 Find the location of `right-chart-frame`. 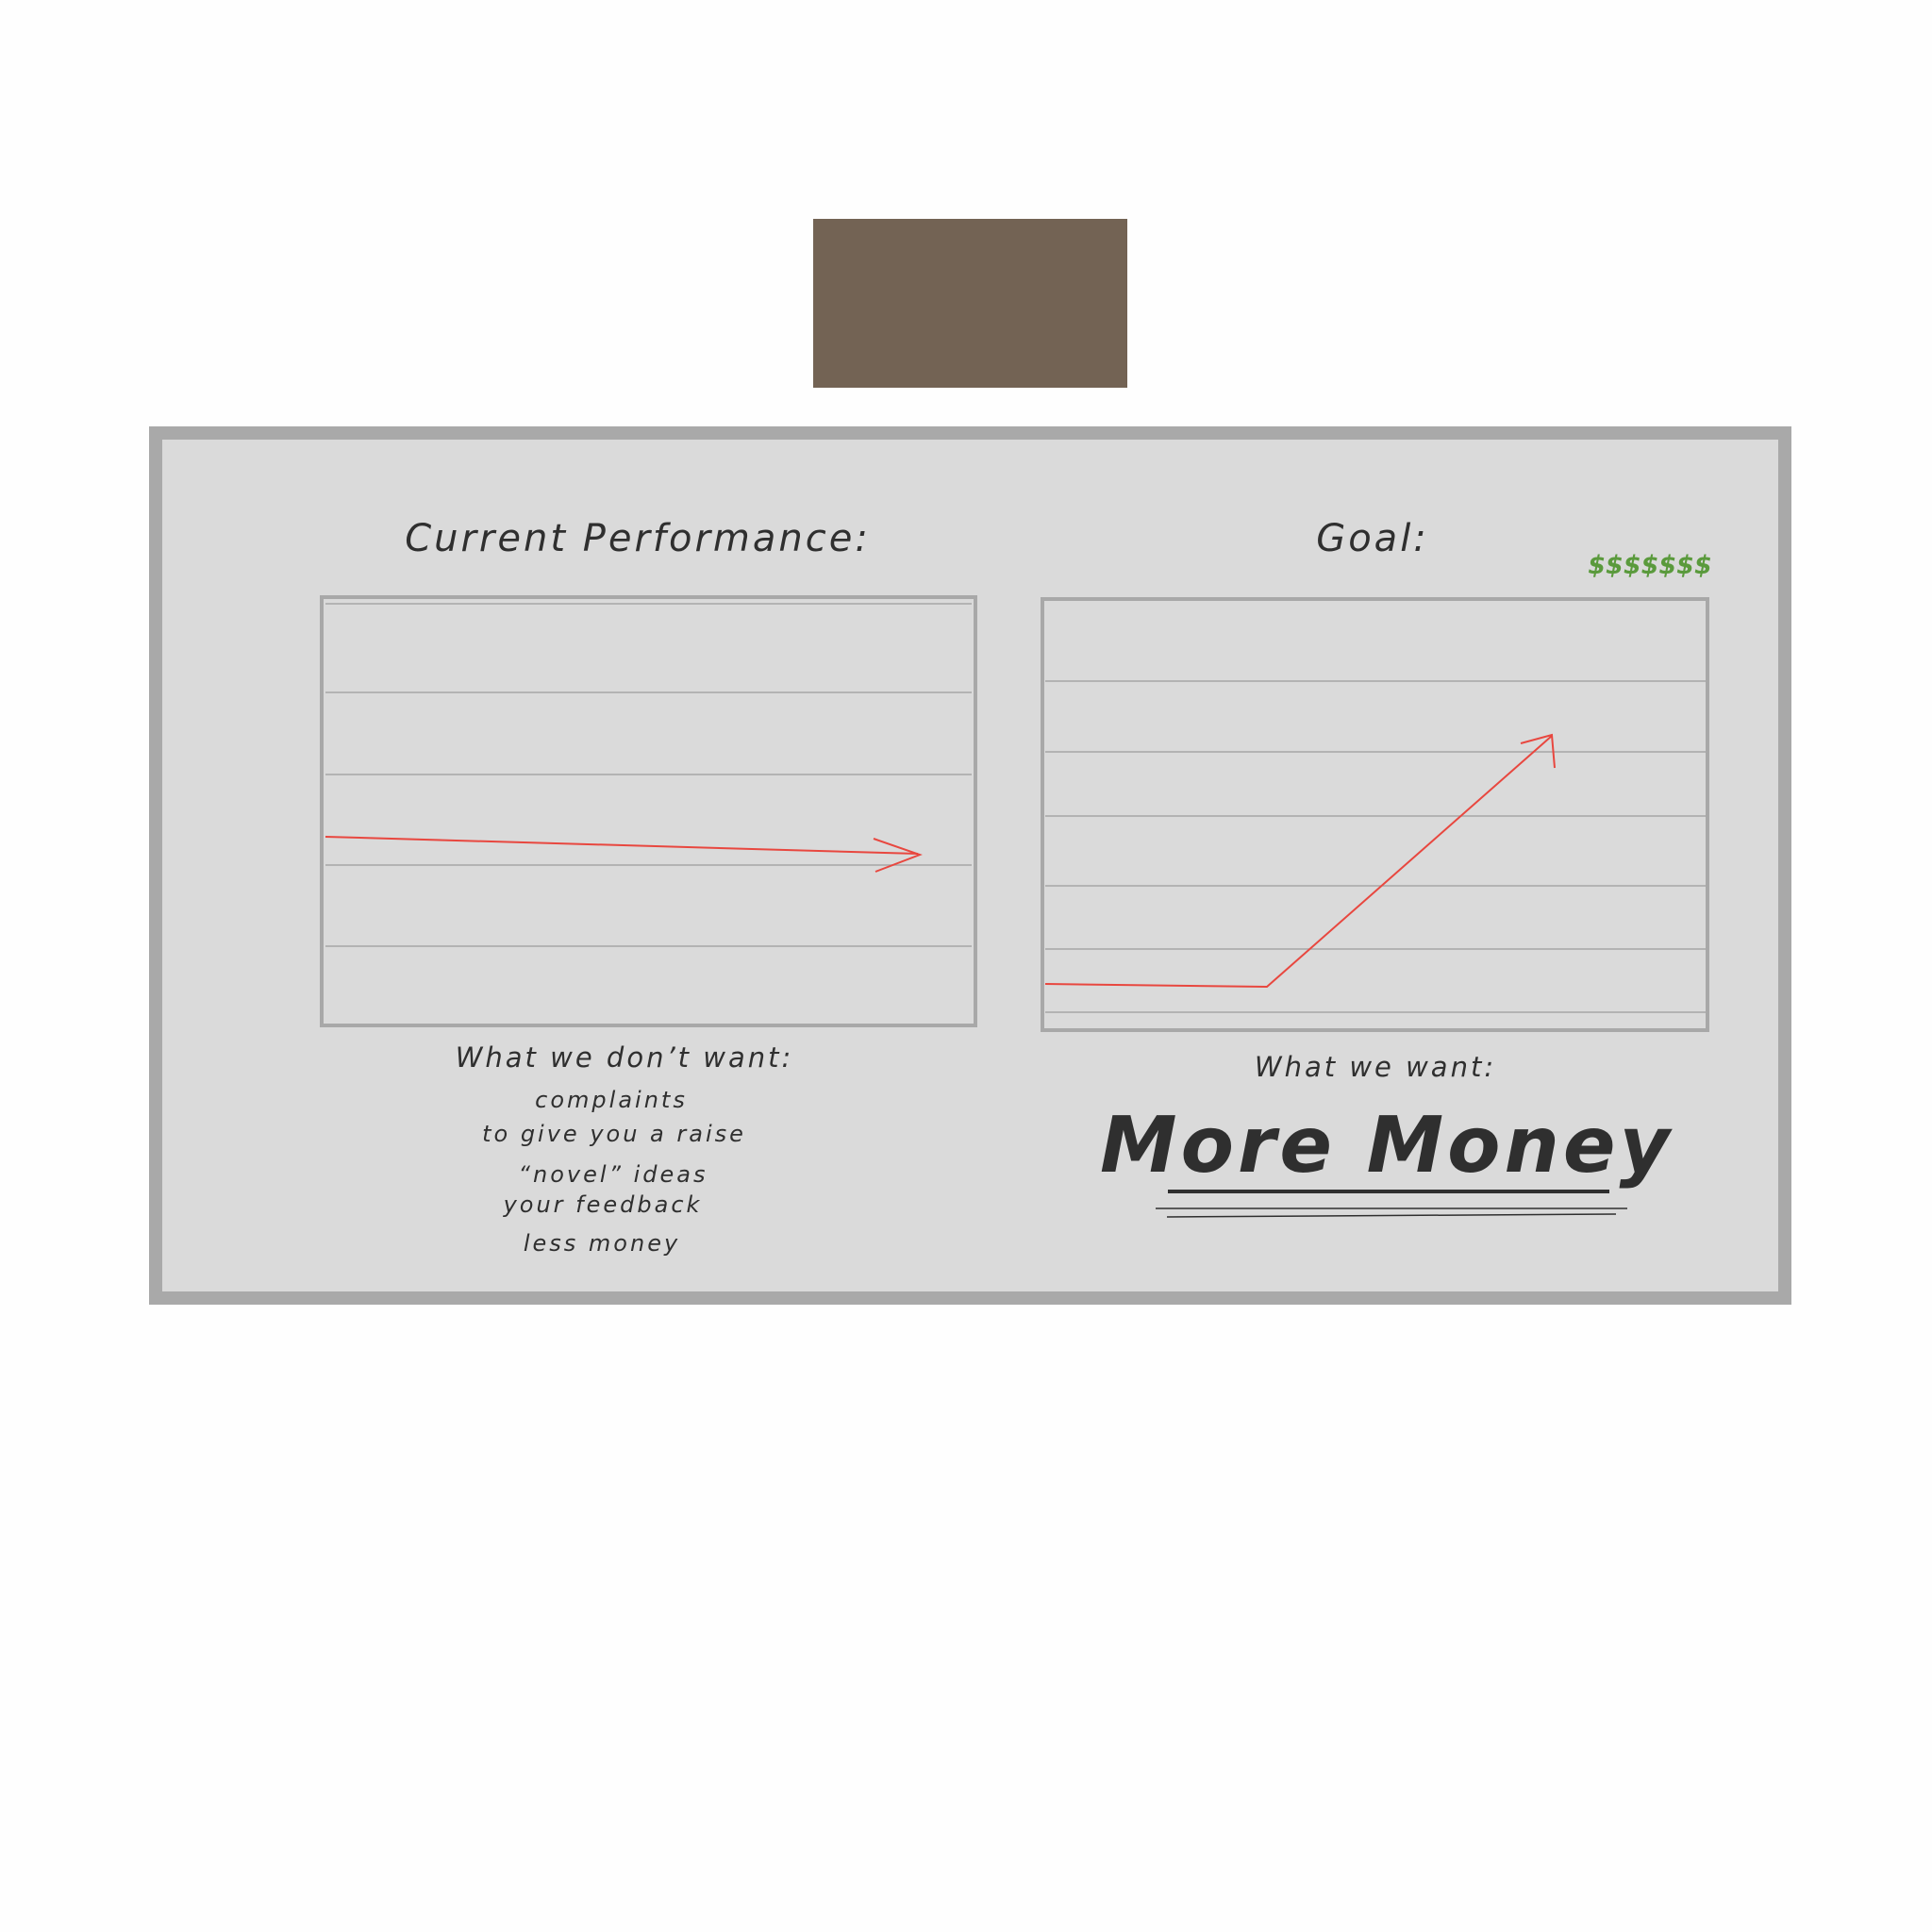

right-chart-frame is located at coordinates (1375, 815).